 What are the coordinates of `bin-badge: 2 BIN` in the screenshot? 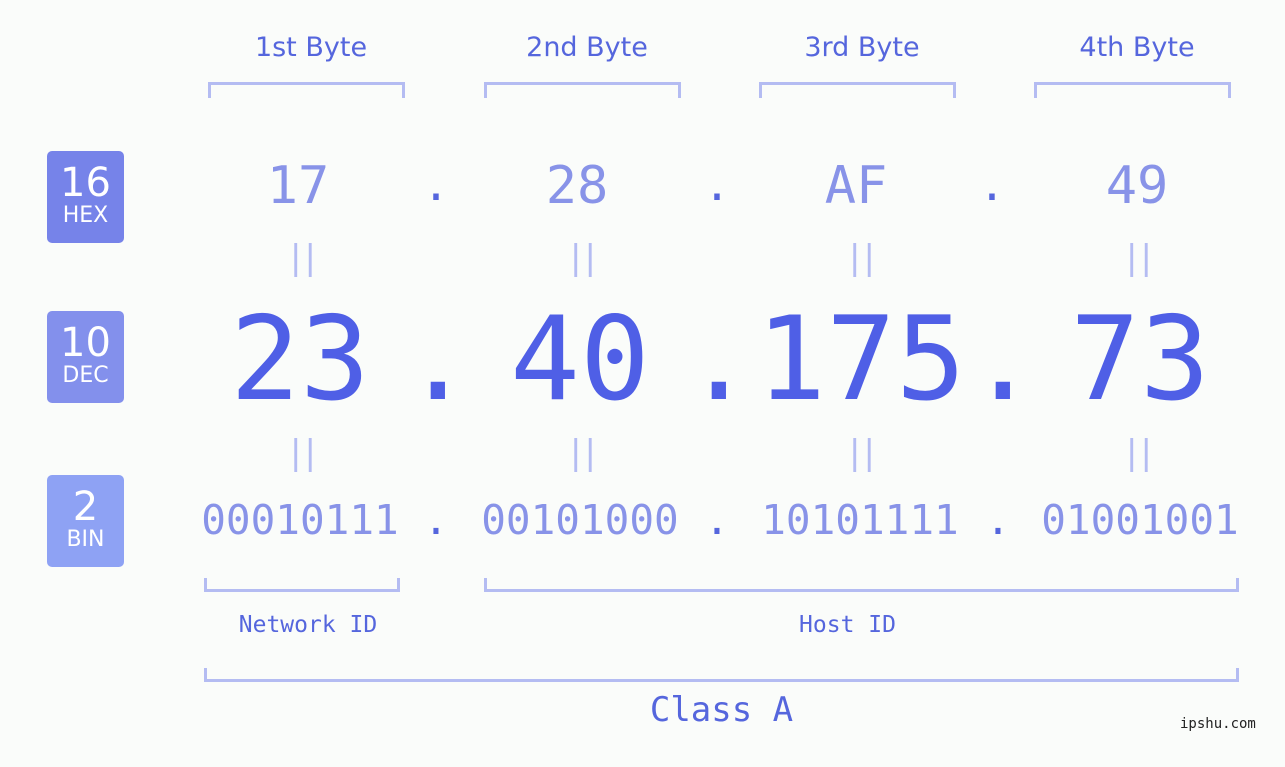 It's located at (85, 521).